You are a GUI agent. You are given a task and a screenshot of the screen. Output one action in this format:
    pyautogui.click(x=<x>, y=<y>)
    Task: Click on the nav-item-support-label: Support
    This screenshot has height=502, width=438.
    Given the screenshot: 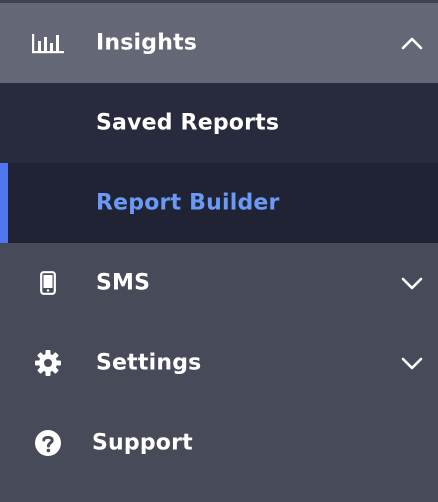 What is the action you would take?
    pyautogui.click(x=142, y=443)
    